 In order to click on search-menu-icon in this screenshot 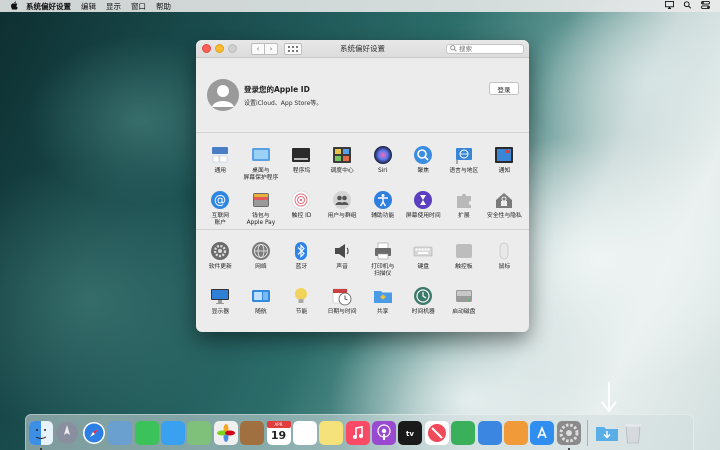, I will do `click(687, 6)`.